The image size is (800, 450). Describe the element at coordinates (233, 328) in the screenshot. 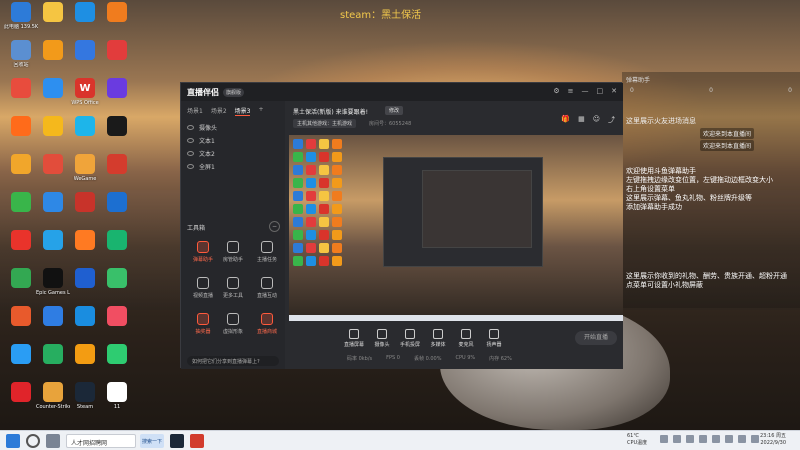

I see `toolbox-item: 虚拟形象` at that location.